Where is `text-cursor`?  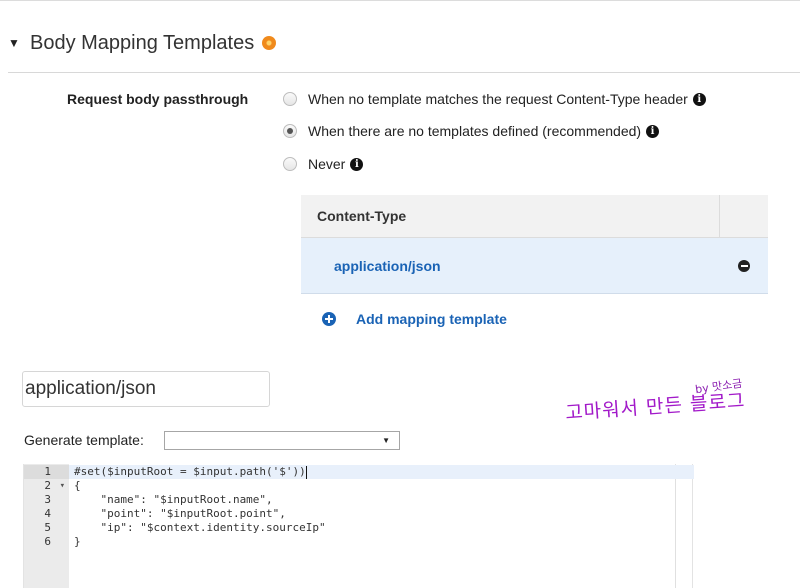 text-cursor is located at coordinates (306, 472).